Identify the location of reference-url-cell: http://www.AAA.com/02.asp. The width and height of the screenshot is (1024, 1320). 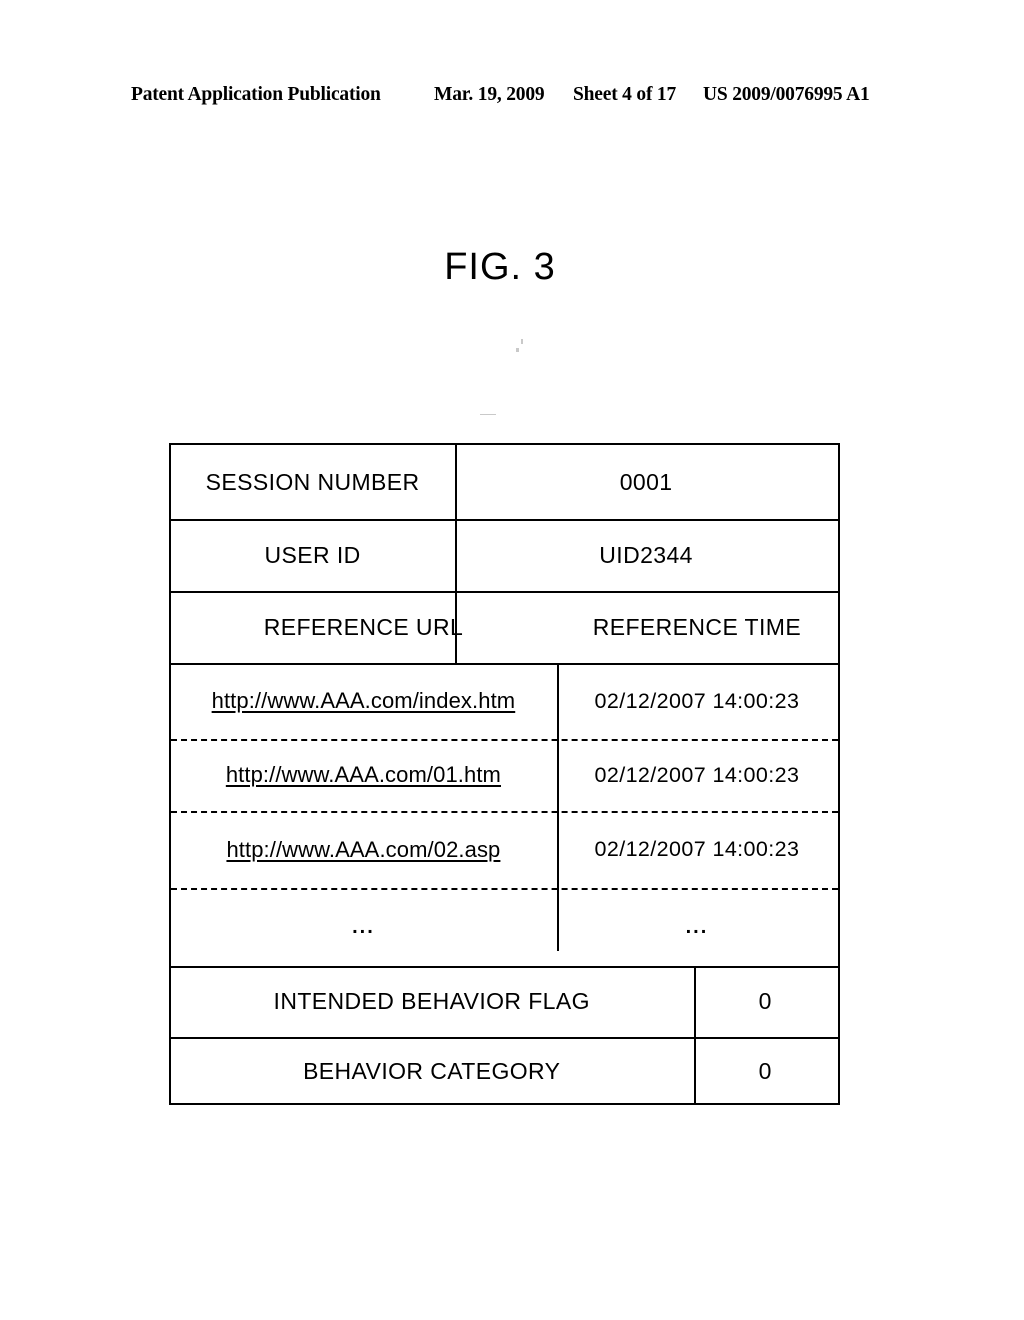
(363, 849).